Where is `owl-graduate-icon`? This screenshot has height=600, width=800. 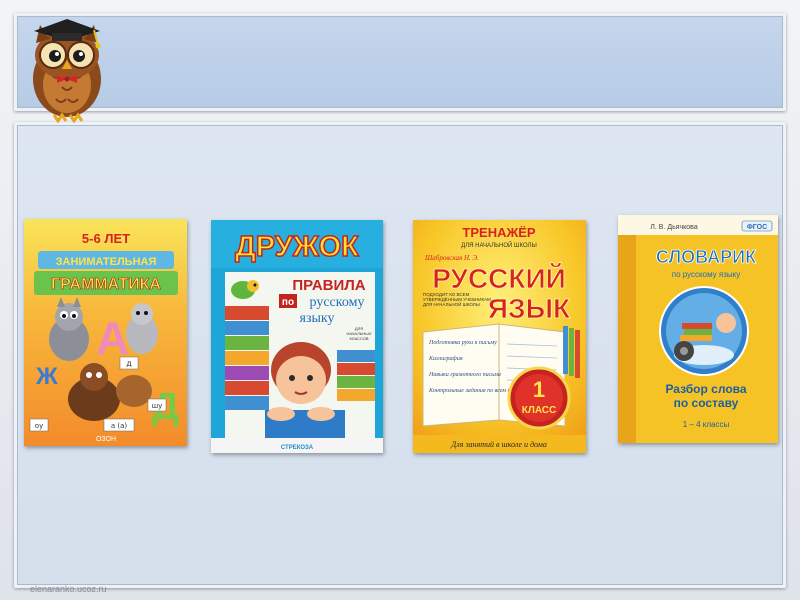
owl-graduate-icon is located at coordinates (67, 69).